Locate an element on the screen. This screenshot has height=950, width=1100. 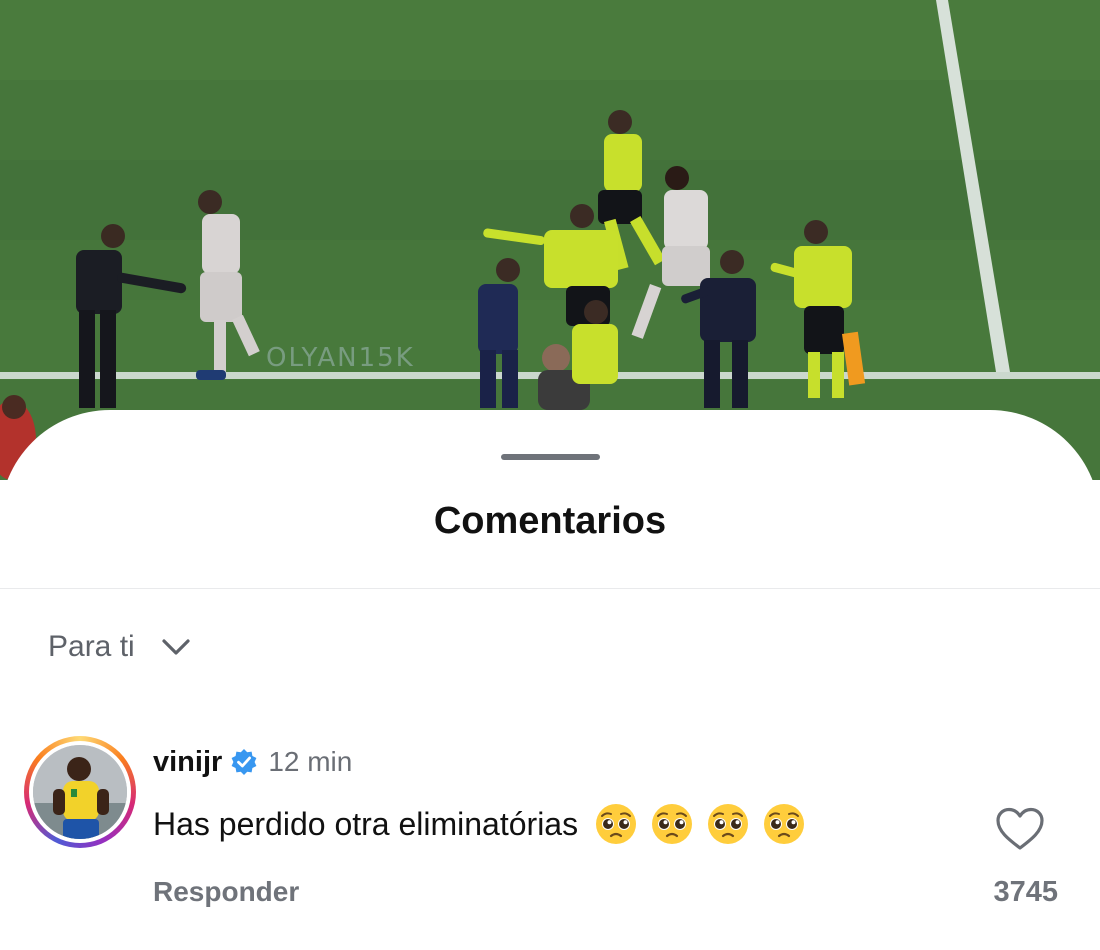
video-watermark: OLYAN15K is located at coordinates (340, 358).